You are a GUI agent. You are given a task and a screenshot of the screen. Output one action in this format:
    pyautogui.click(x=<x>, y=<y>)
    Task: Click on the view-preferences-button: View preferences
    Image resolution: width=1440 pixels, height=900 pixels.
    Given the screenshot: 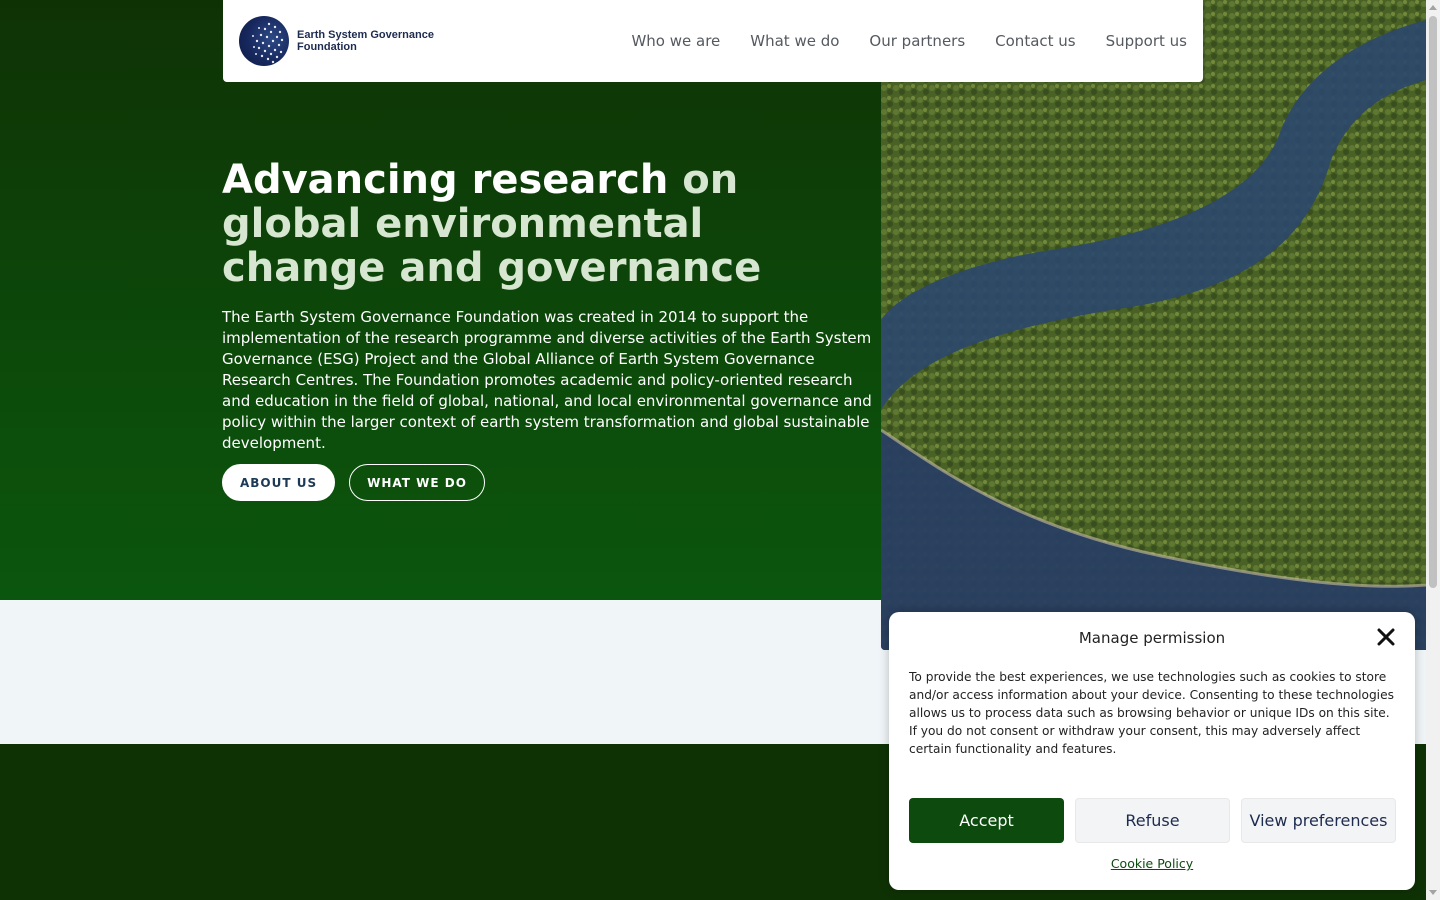 What is the action you would take?
    pyautogui.click(x=1318, y=820)
    